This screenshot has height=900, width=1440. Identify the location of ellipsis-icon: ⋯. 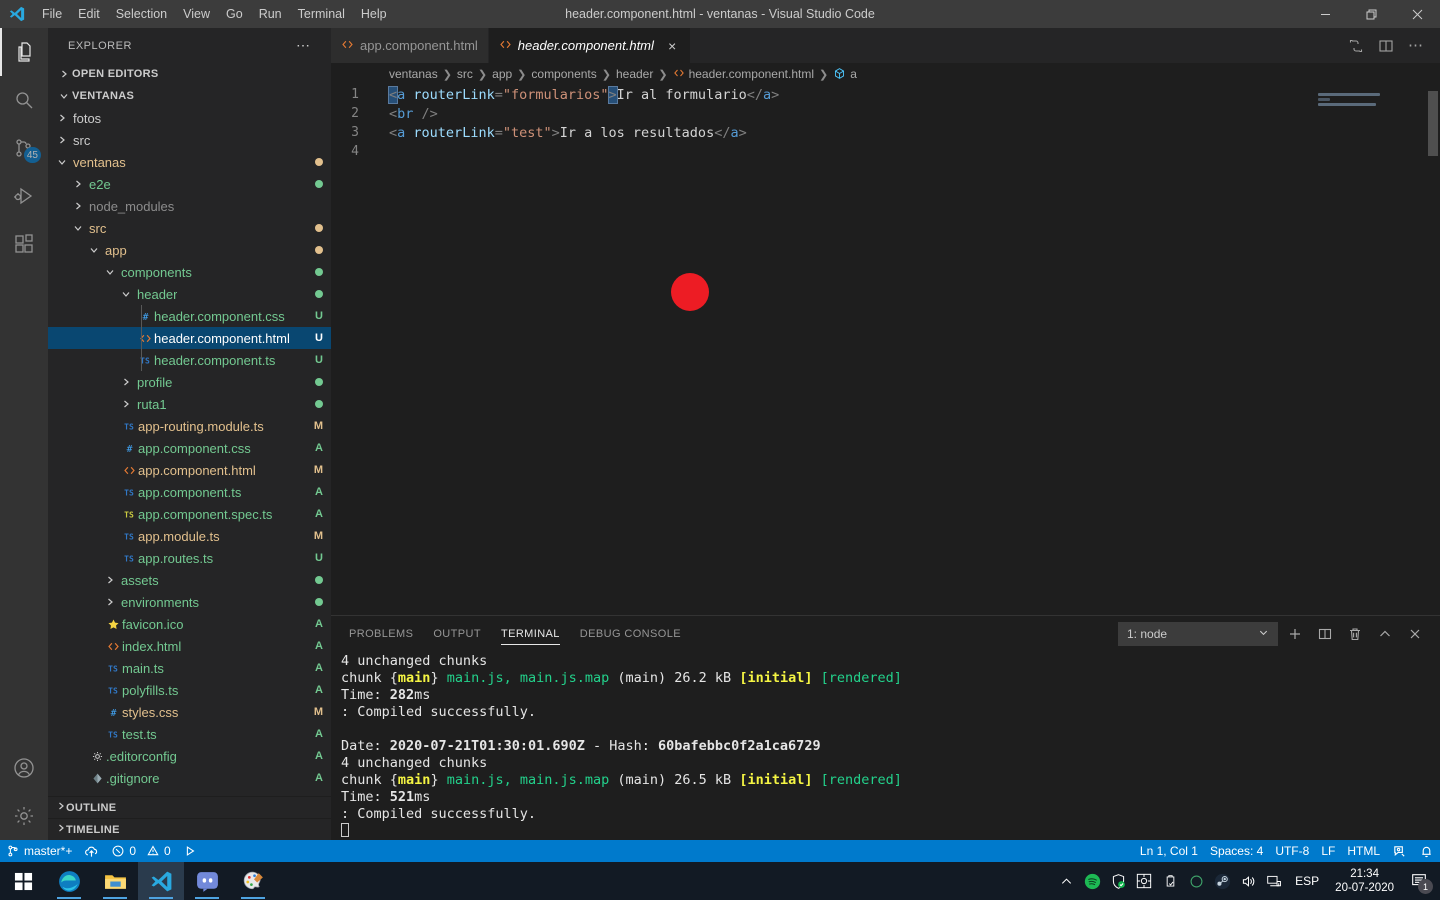
(1416, 45).